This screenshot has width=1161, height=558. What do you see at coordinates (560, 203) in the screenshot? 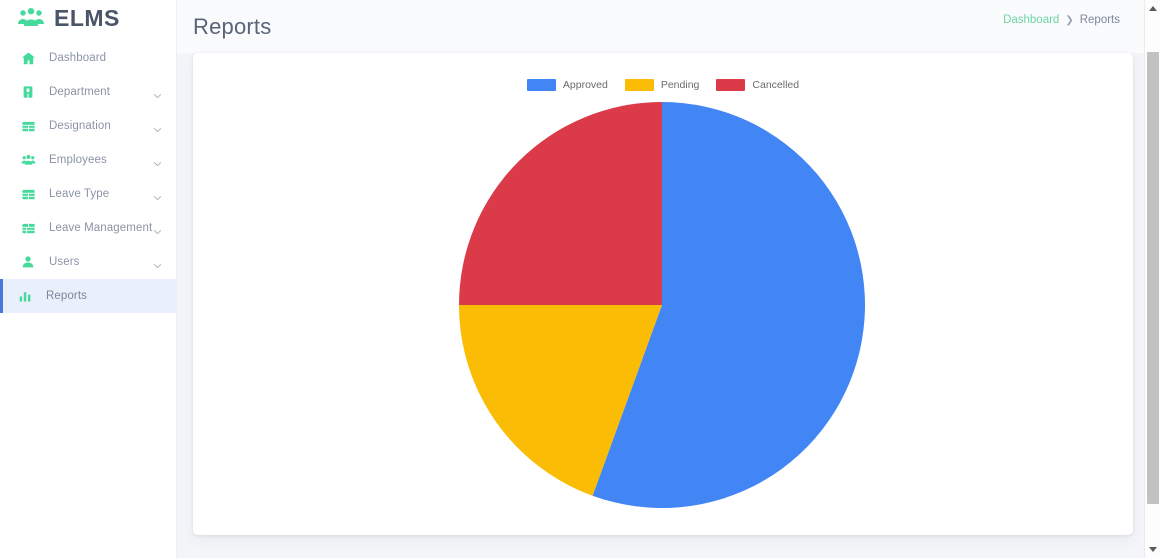
I see `pie-slice-cancelled` at bounding box center [560, 203].